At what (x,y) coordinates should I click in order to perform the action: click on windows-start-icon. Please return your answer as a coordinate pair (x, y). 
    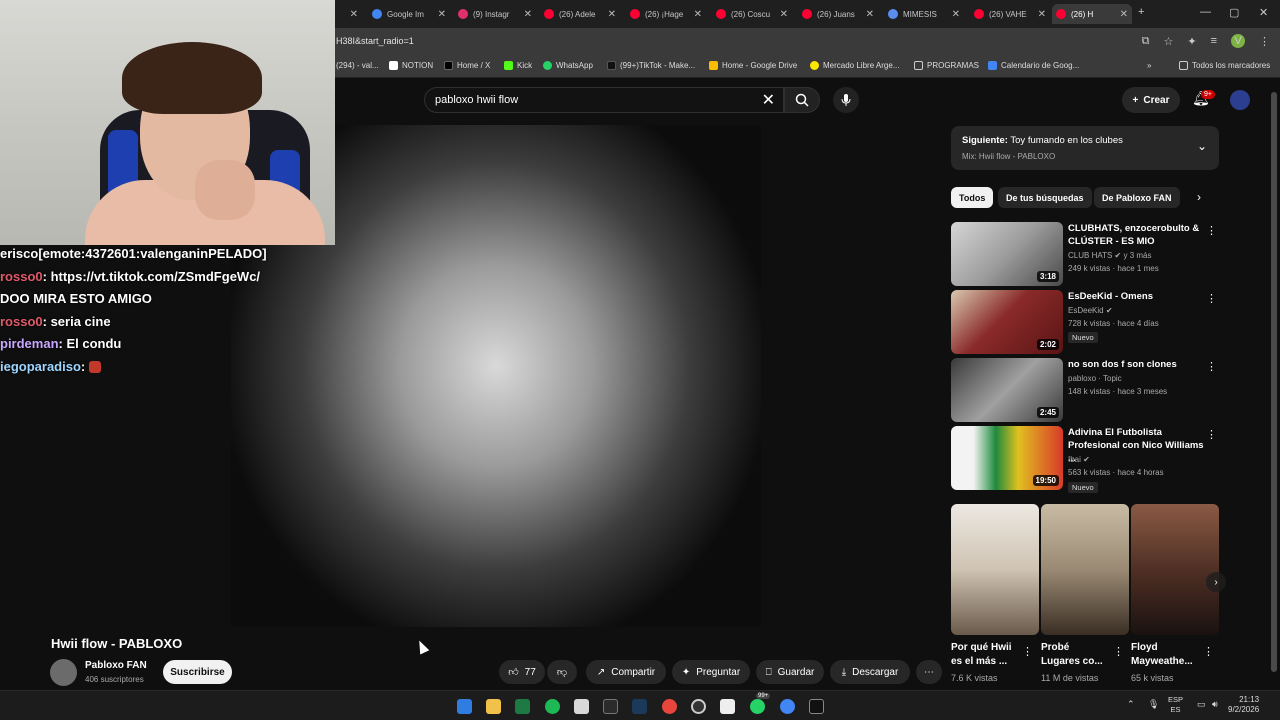
    Looking at the image, I should click on (464, 706).